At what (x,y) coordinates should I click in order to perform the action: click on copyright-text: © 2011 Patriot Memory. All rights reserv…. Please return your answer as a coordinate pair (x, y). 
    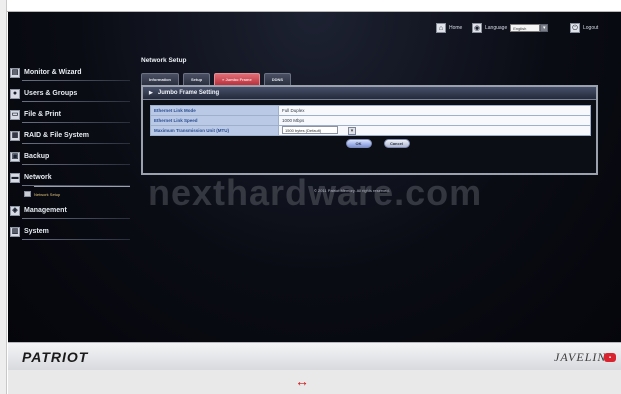
    Looking at the image, I should click on (352, 190).